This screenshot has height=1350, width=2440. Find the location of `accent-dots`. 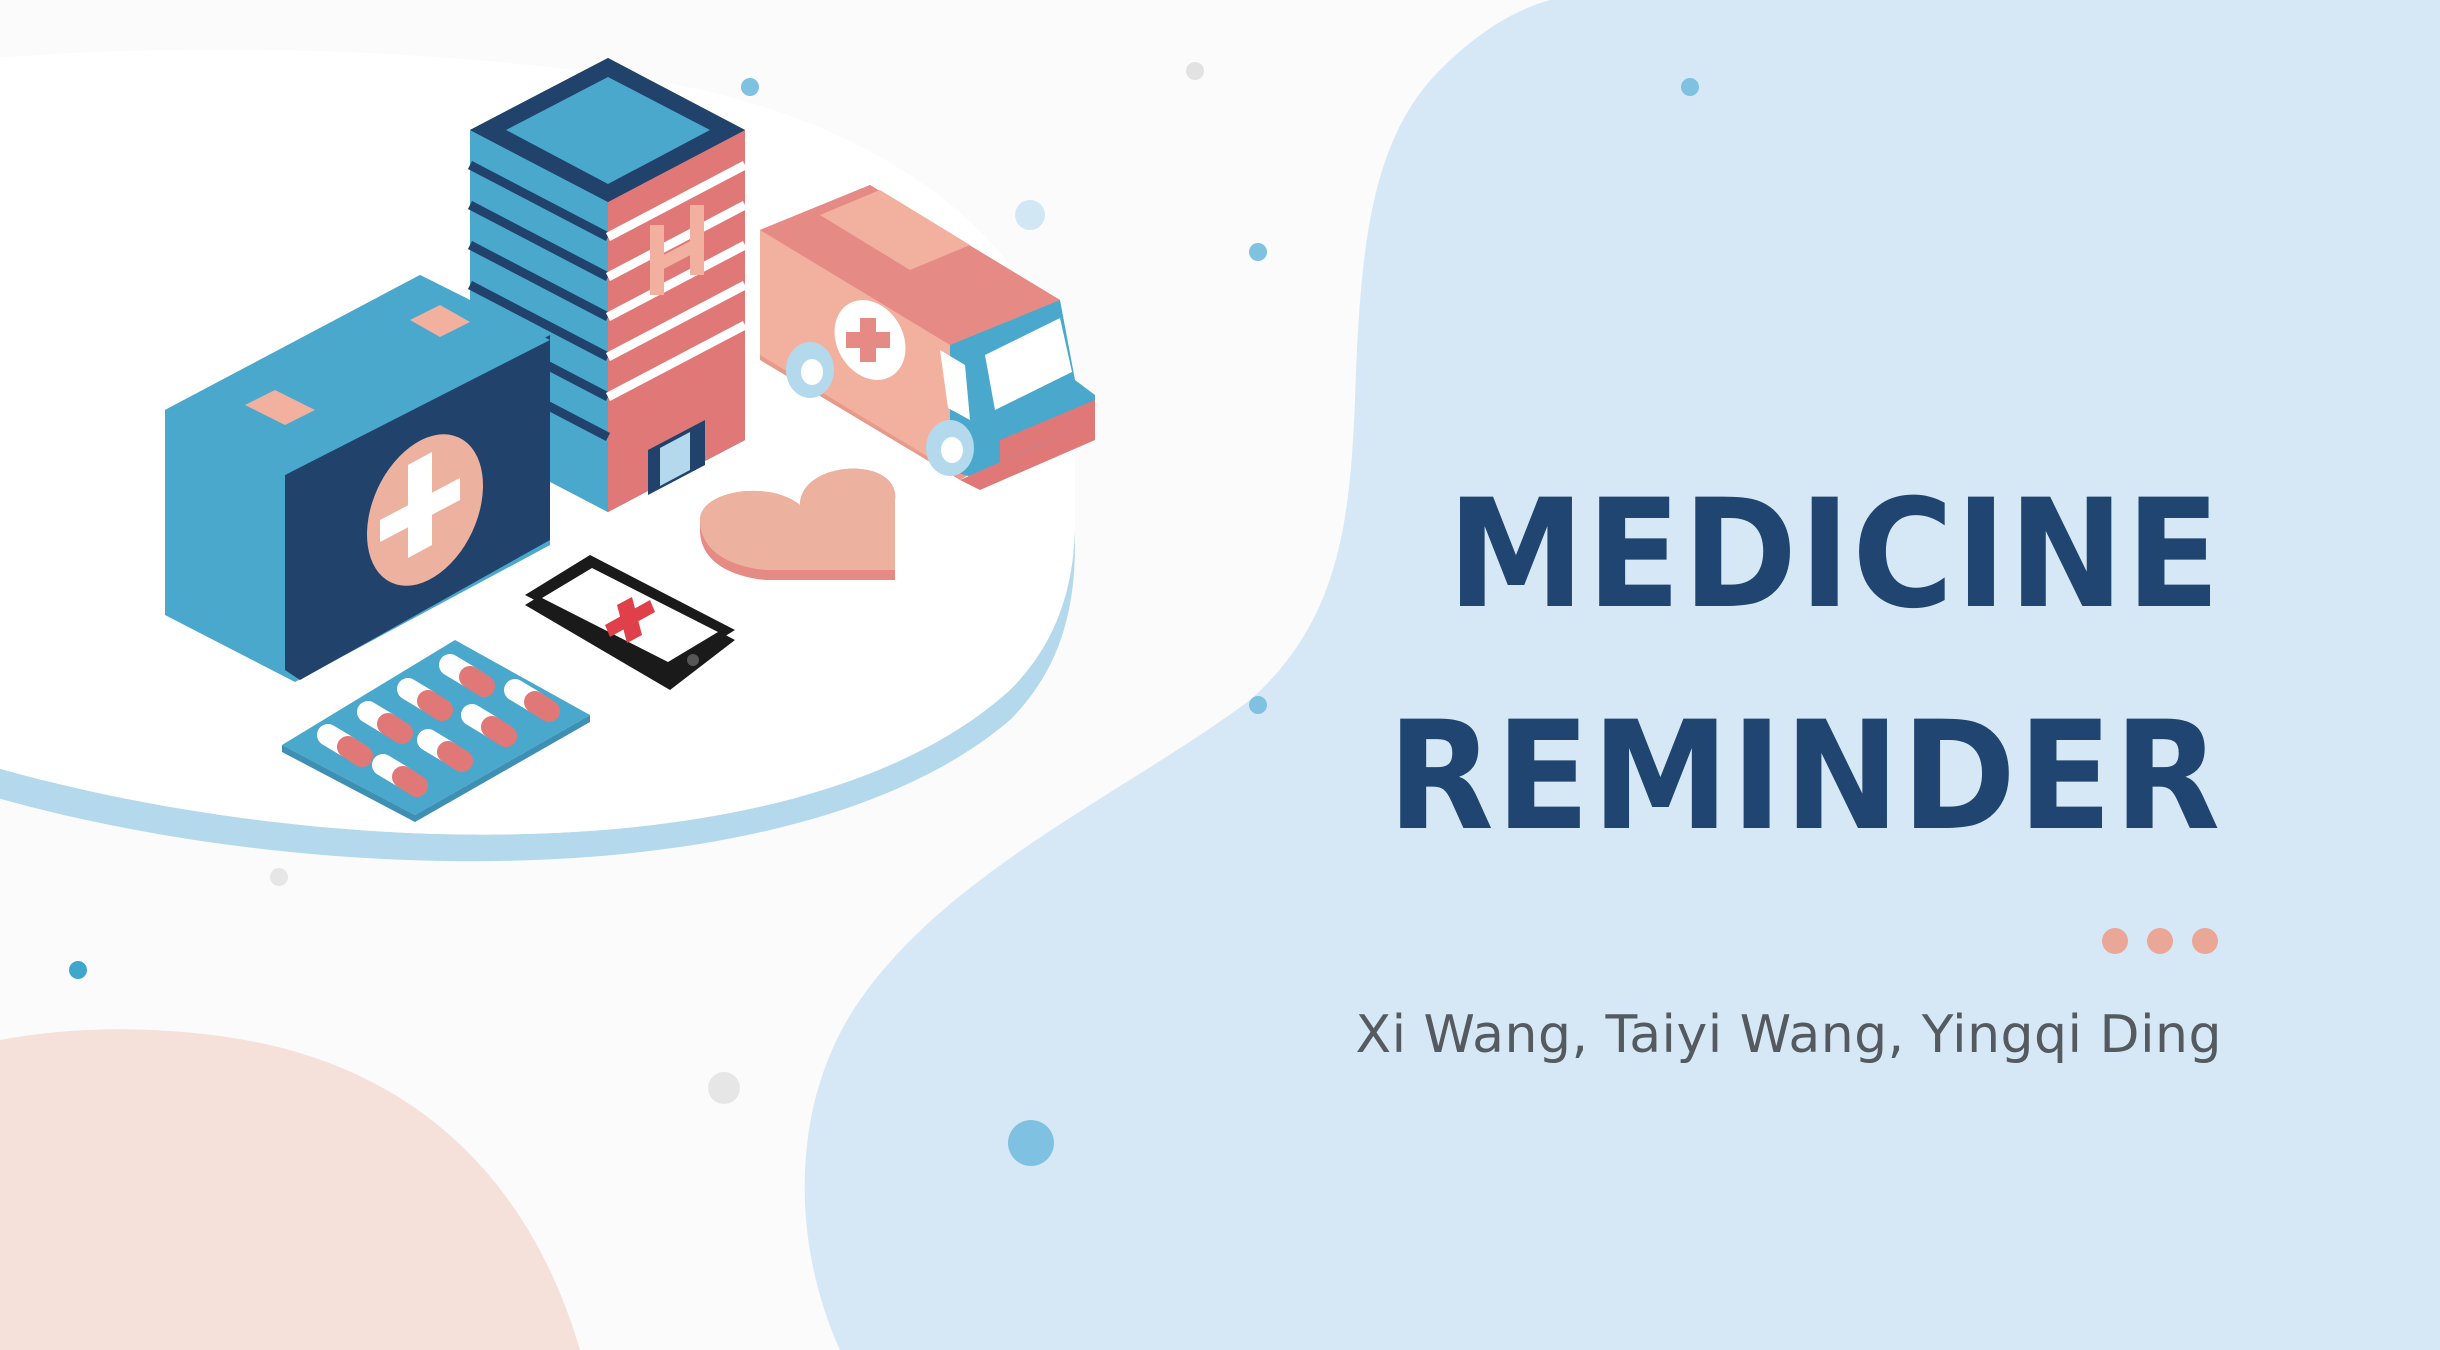

accent-dots is located at coordinates (2160, 941).